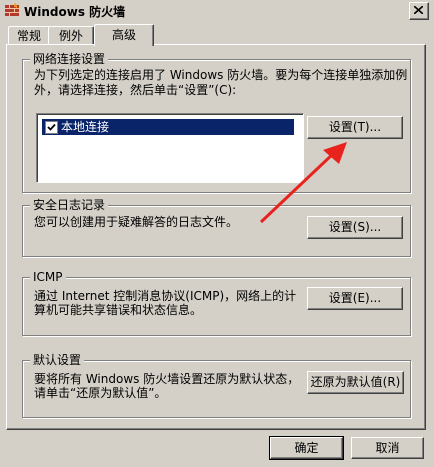 Image resolution: width=434 pixels, height=467 pixels. I want to click on tab-exceptions: 例外, so click(71, 35).